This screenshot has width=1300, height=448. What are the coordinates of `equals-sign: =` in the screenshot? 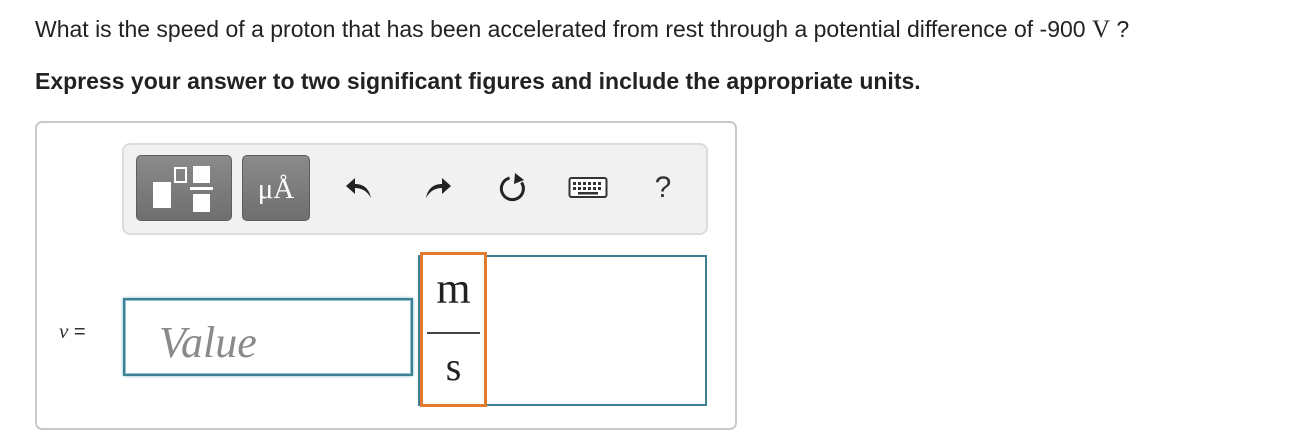 It's located at (79, 332).